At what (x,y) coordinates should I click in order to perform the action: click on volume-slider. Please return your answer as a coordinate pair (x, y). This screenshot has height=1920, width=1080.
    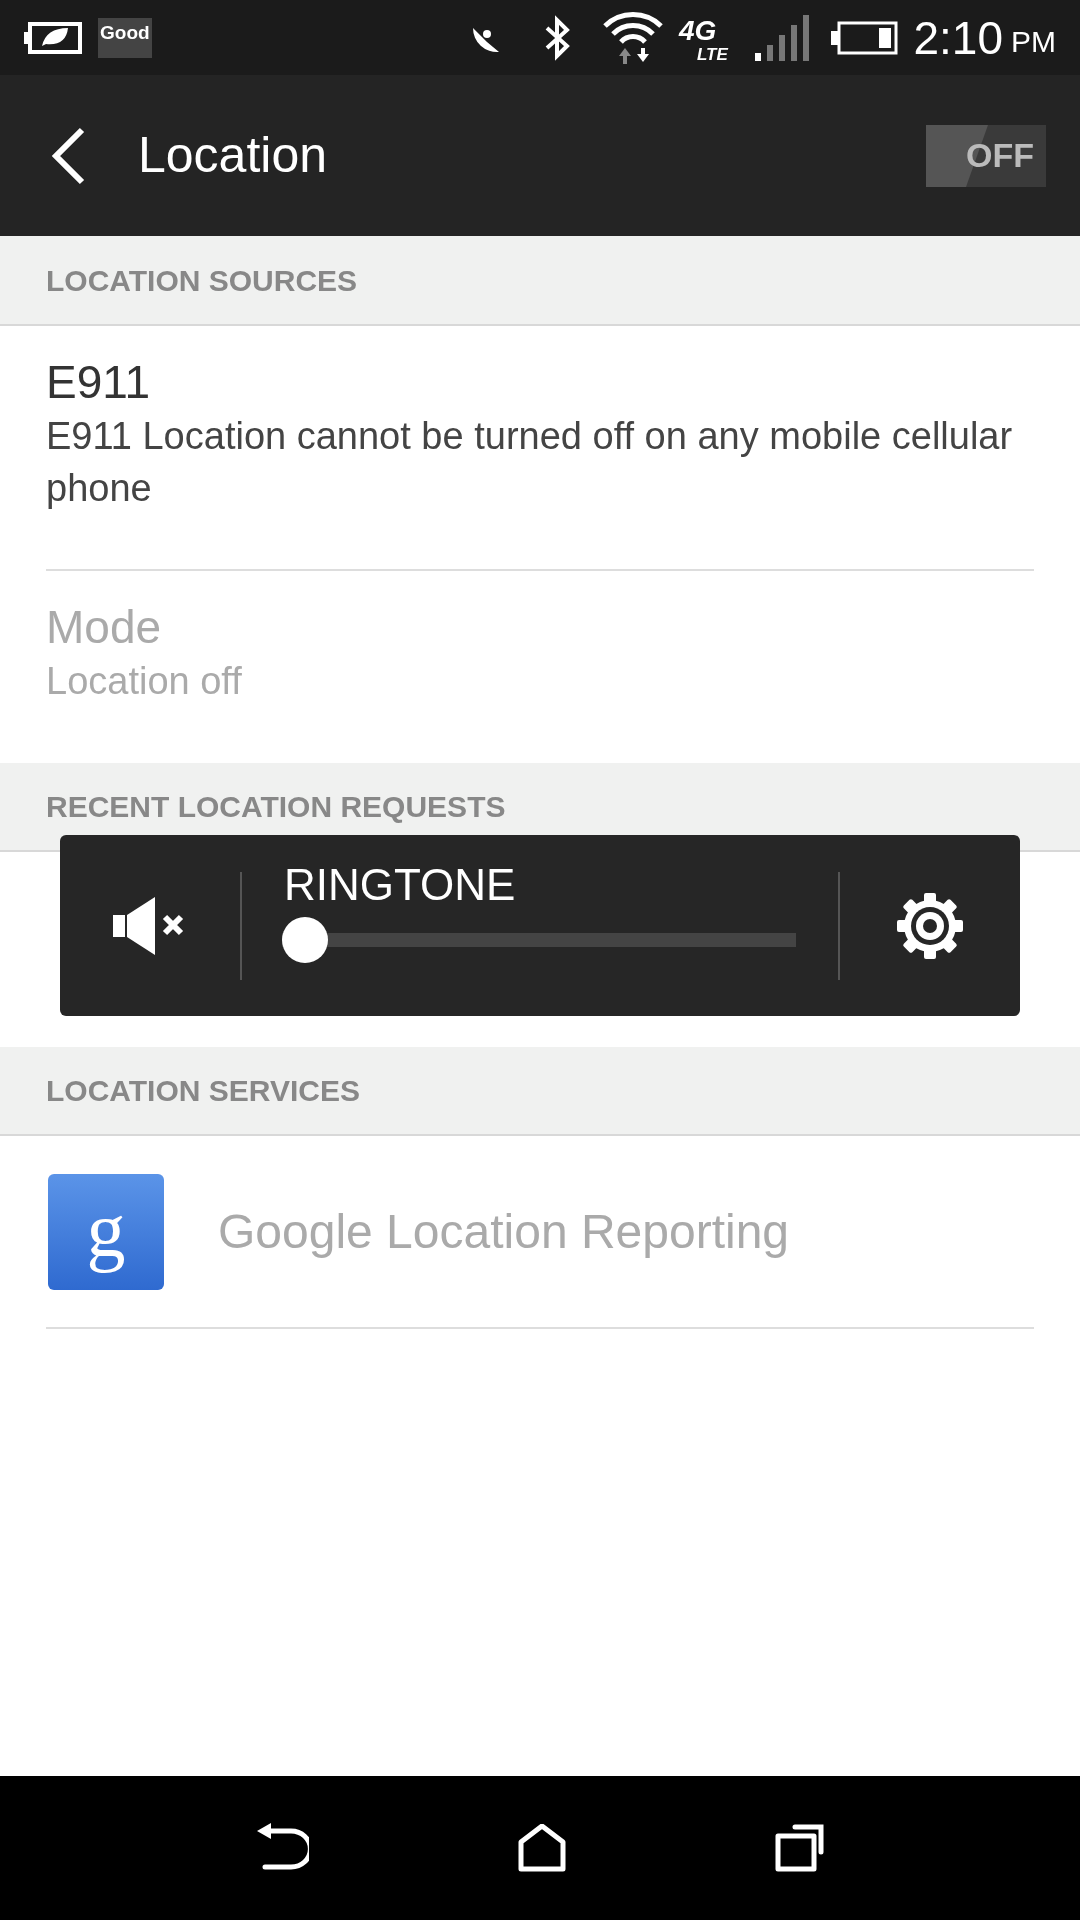
    Looking at the image, I should click on (539, 940).